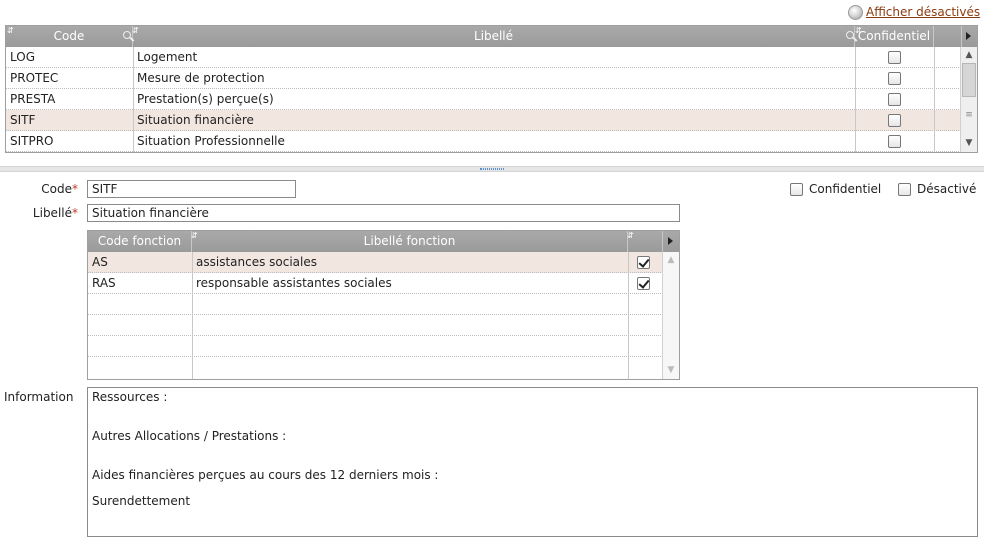  What do you see at coordinates (923, 12) in the screenshot?
I see `show-disabled-label: Afficher désactivés` at bounding box center [923, 12].